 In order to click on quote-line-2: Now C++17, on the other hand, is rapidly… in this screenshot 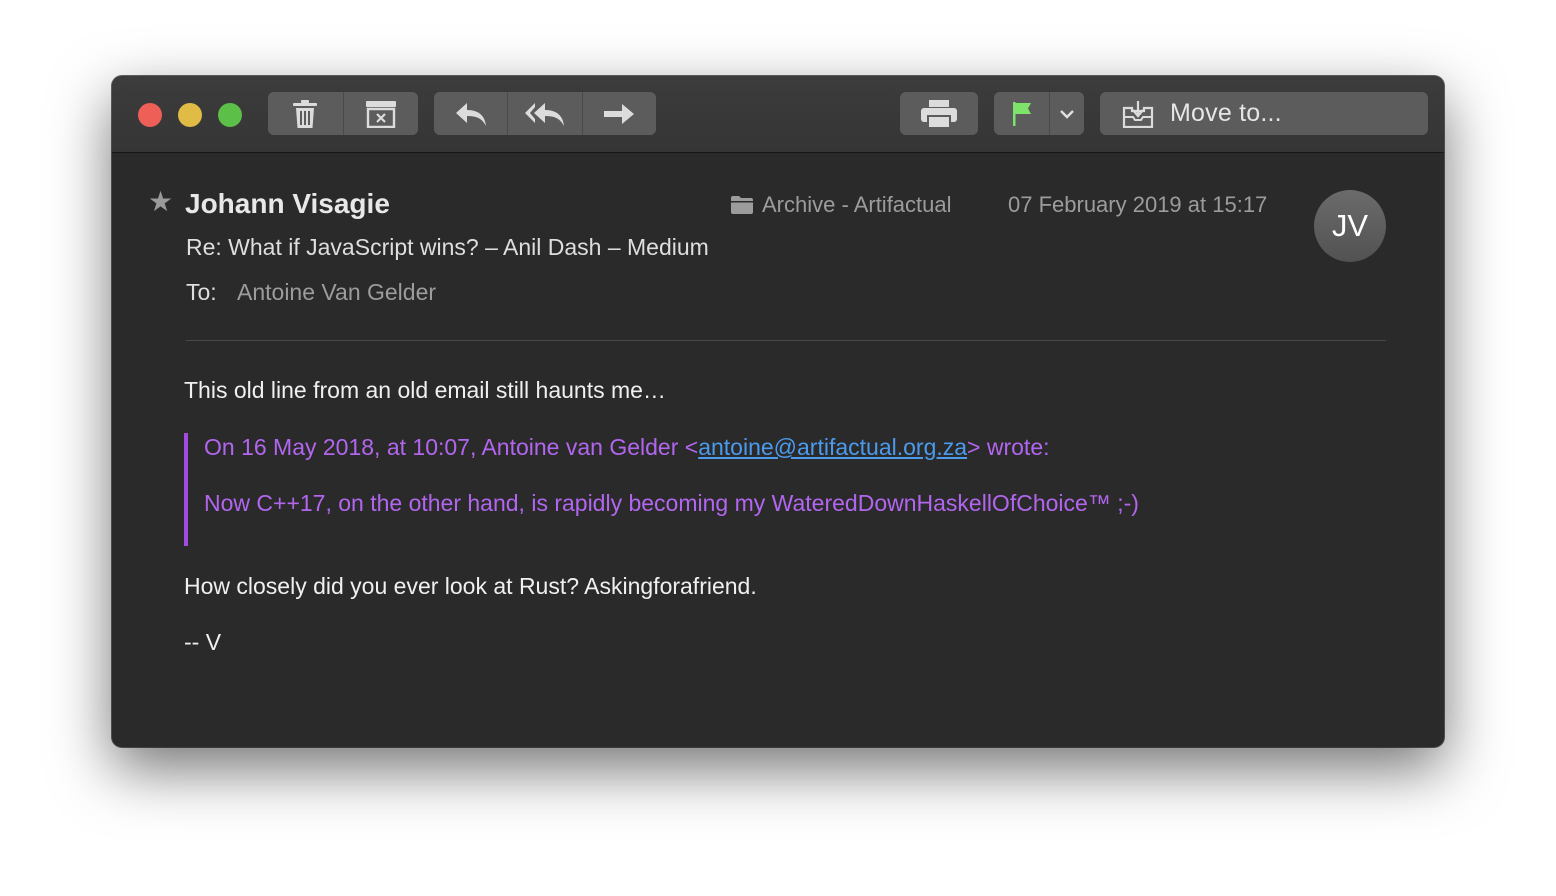, I will do `click(671, 503)`.